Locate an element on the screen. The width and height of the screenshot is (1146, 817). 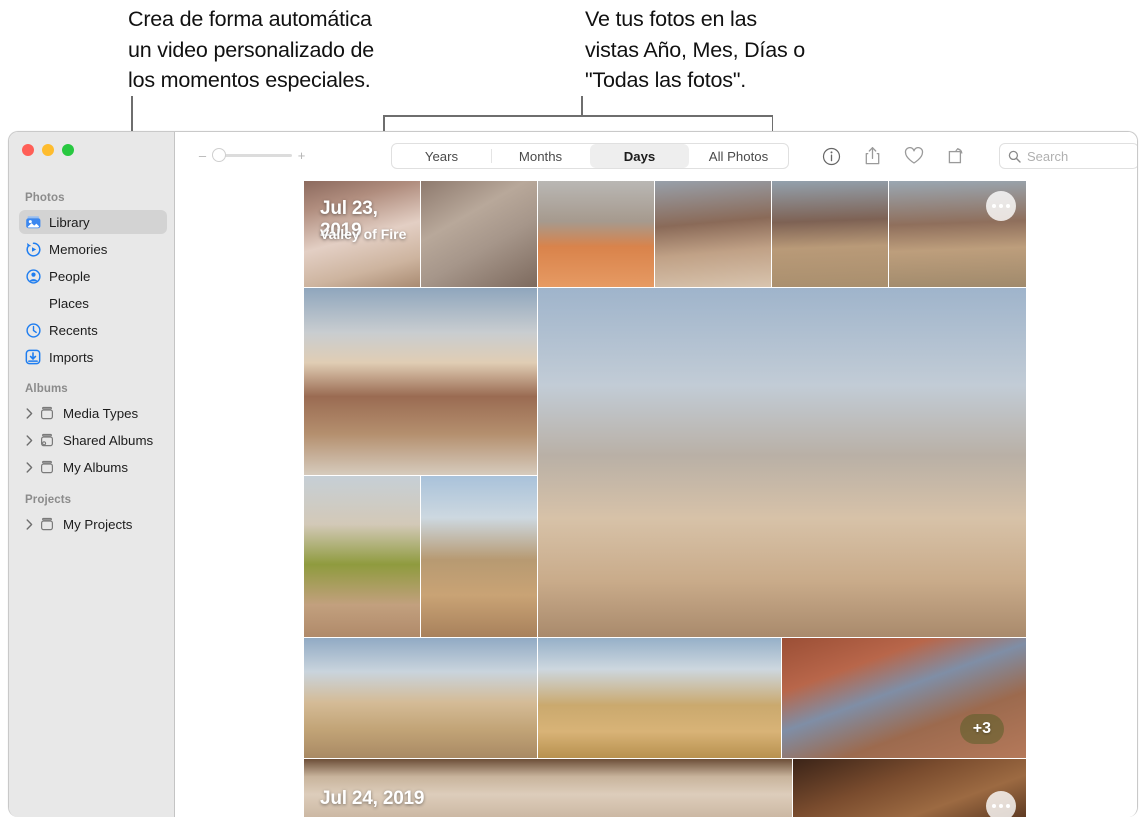
photo-thumbnail: Jul 24, 2019 is located at coordinates (548, 788).